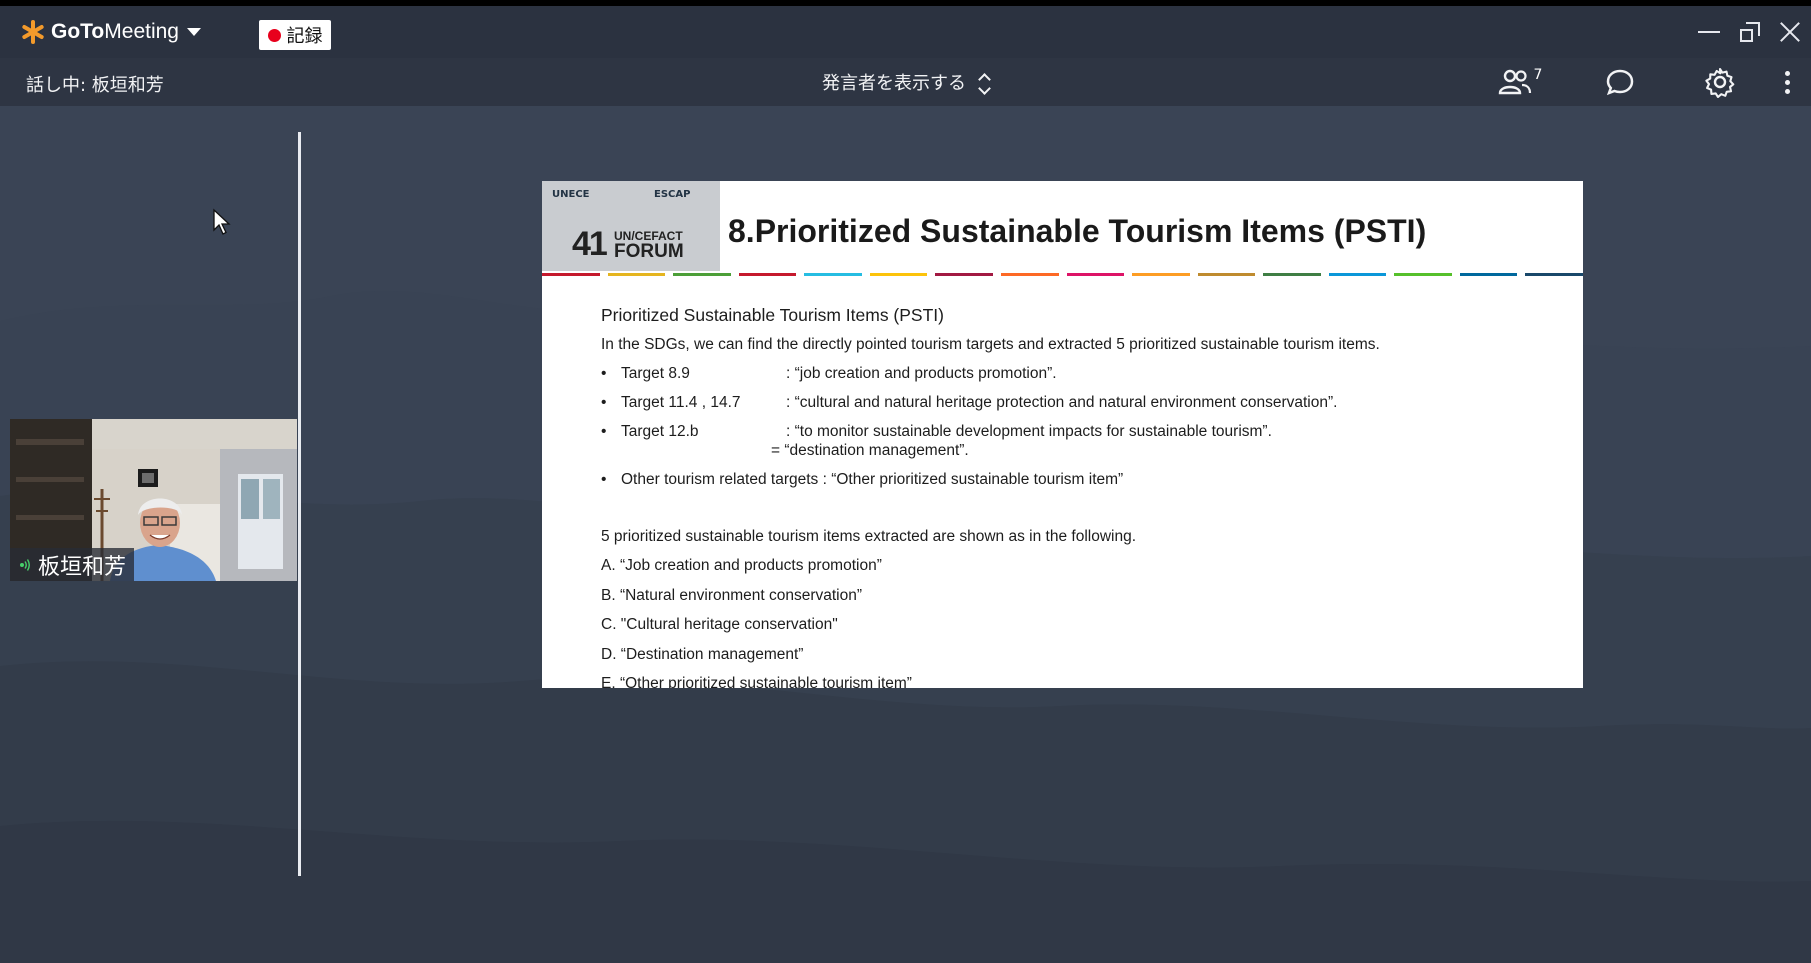  I want to click on list-item: B. “Natural environment conservation”, so click(732, 595).